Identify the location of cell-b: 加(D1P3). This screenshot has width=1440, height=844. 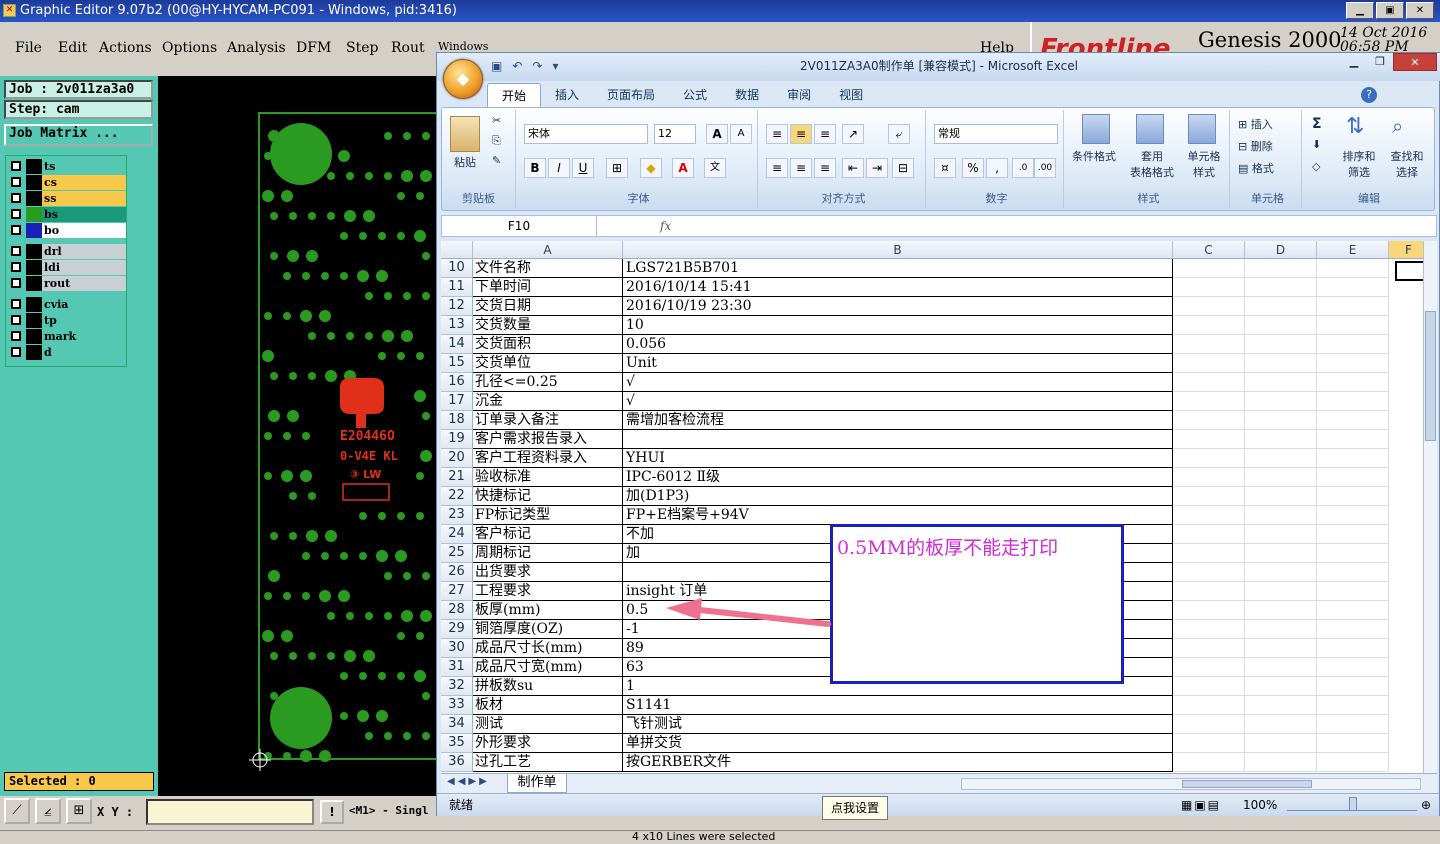
(898, 496).